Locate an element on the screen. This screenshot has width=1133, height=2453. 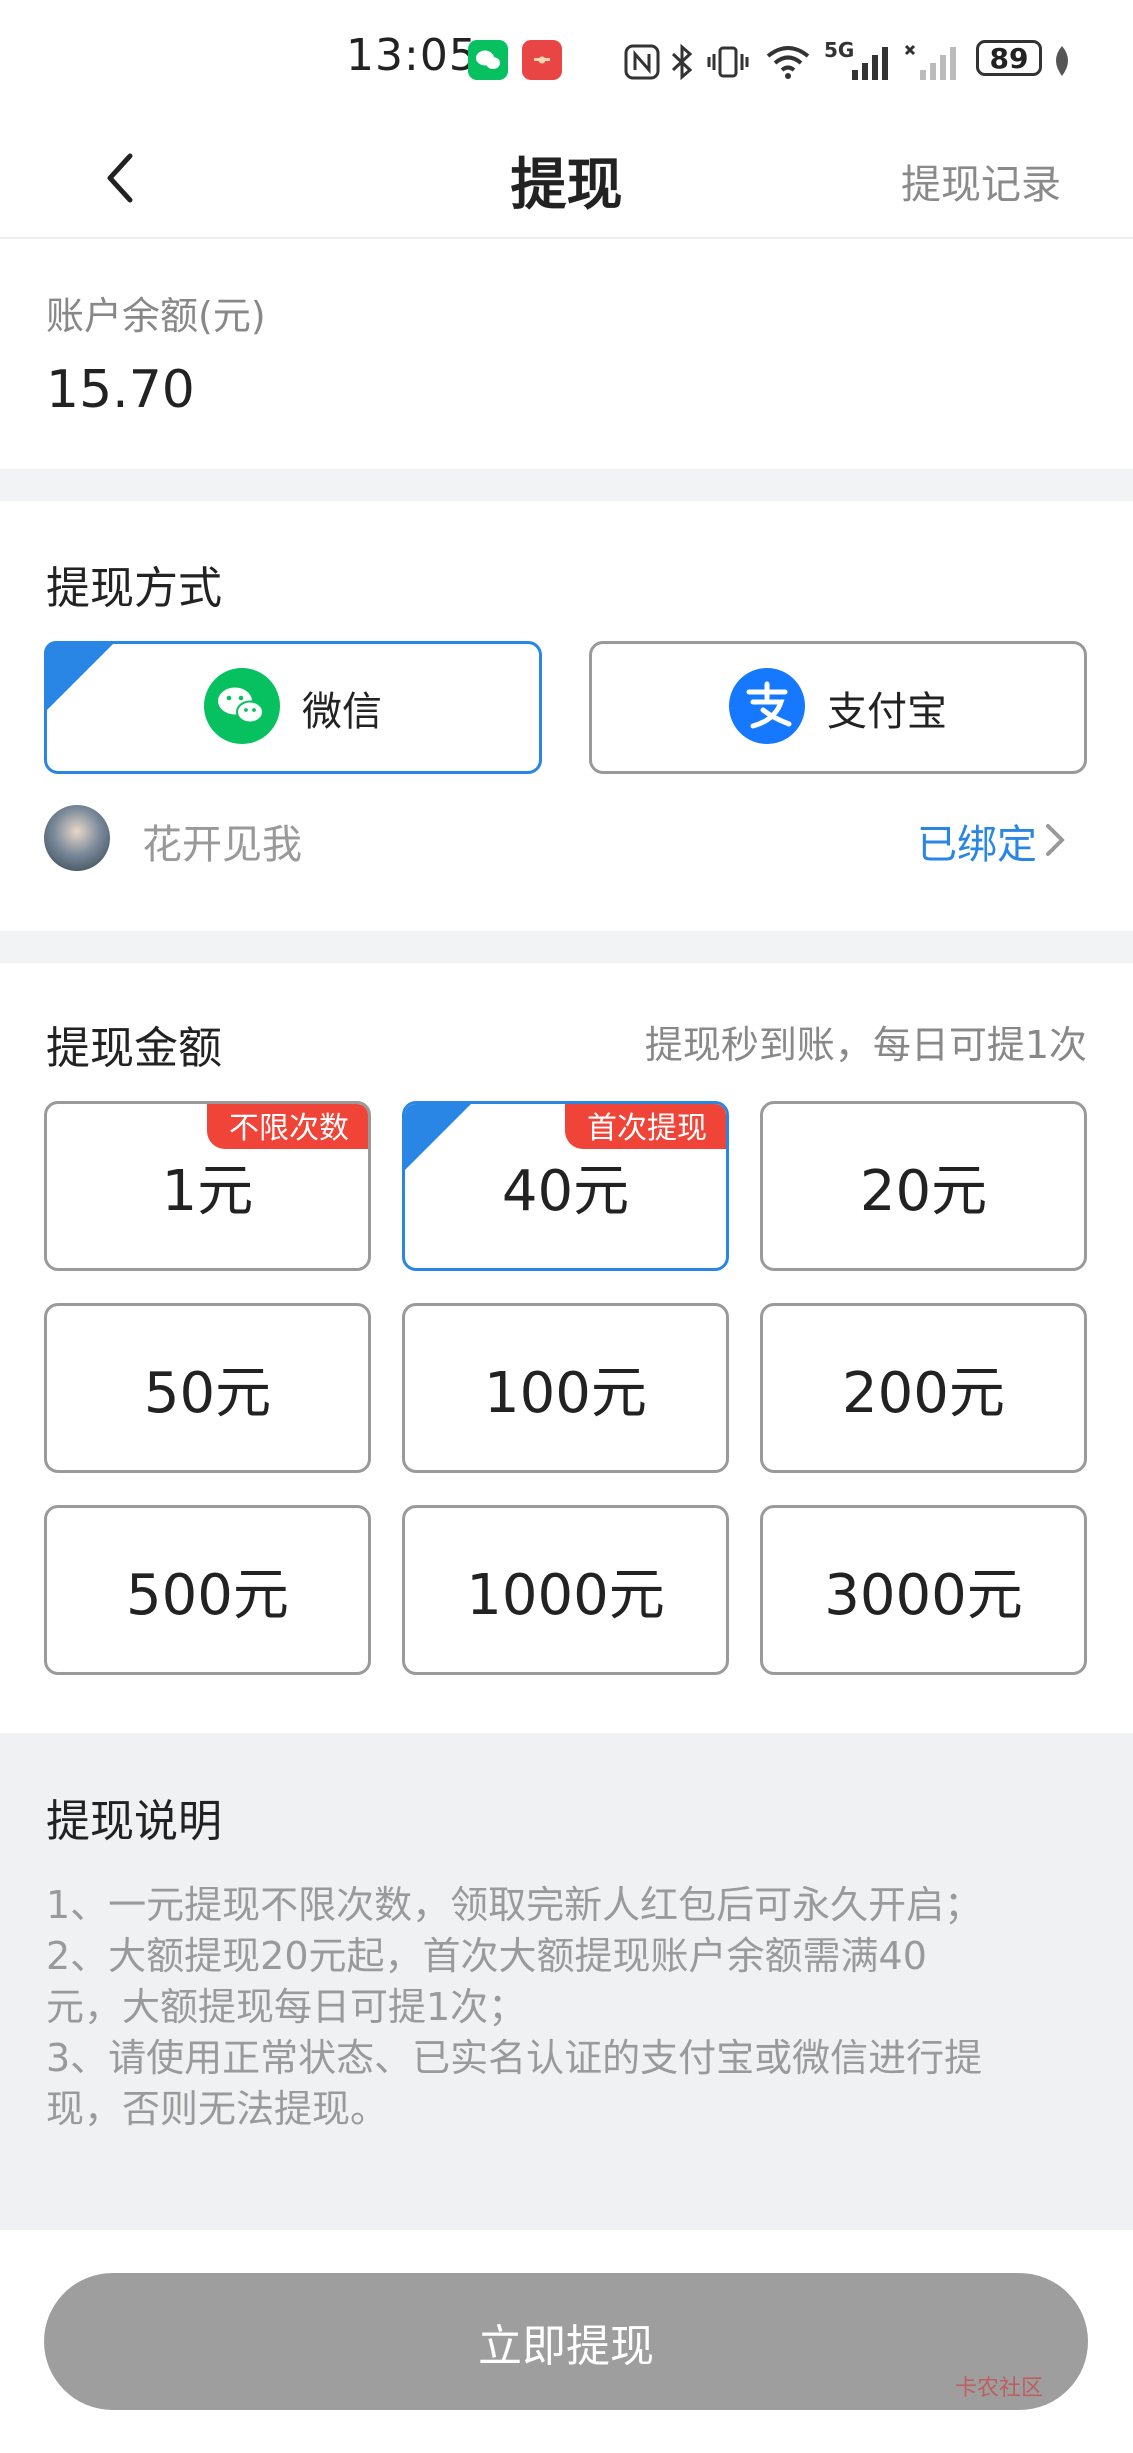
amount-value: 100元 is located at coordinates (565, 1393).